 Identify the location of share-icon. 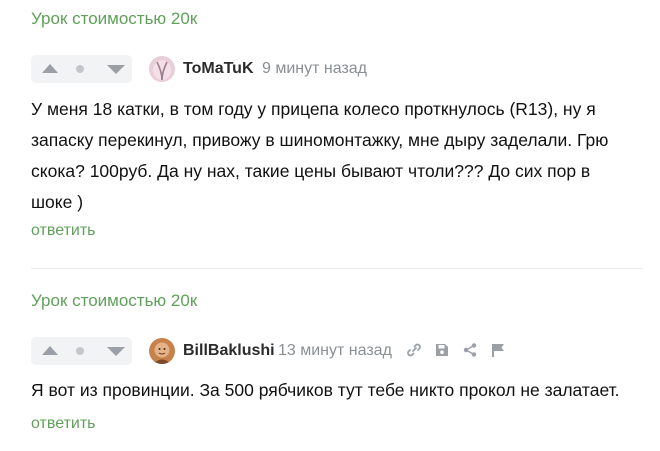
(470, 350).